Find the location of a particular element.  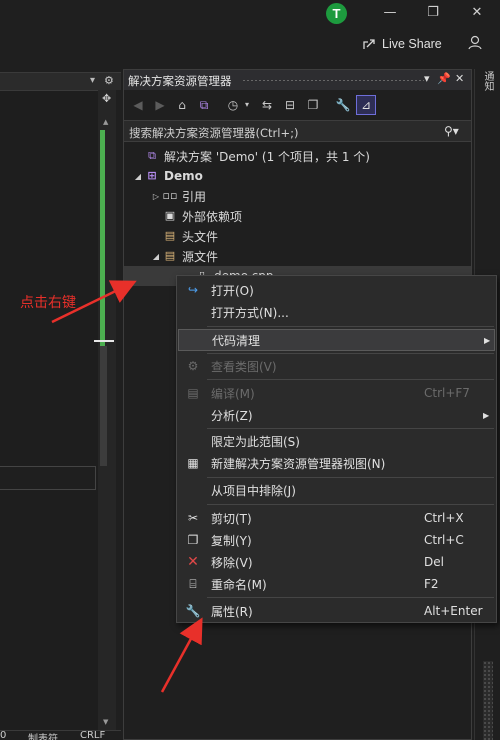

compile-icon: ▤ is located at coordinates (193, 393).